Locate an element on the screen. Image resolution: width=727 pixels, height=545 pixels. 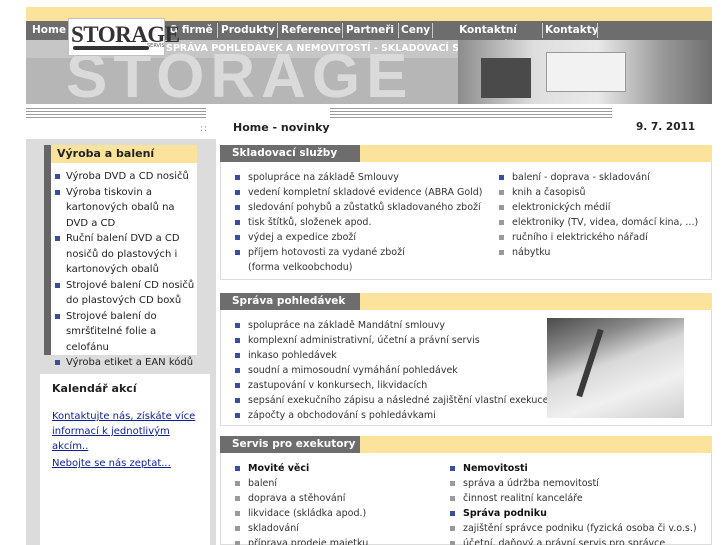
kalendar-title: Kalendář akcí is located at coordinates (94, 388).